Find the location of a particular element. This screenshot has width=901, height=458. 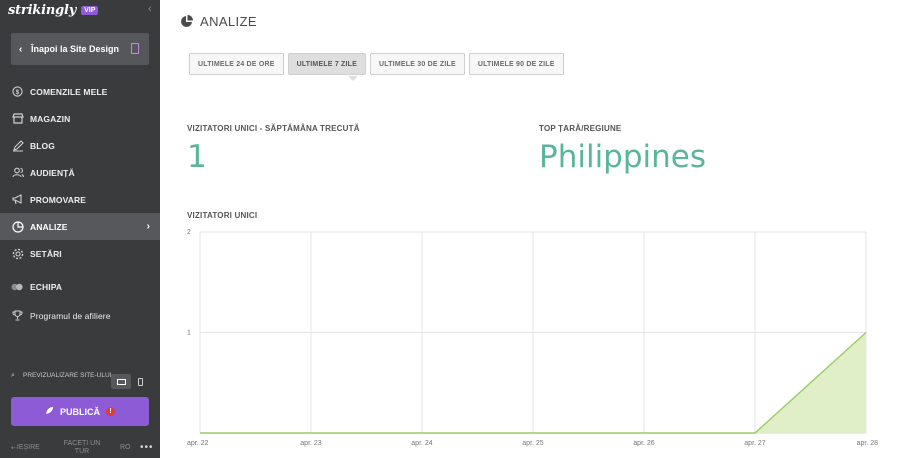

desktop-preview-button is located at coordinates (121, 381).